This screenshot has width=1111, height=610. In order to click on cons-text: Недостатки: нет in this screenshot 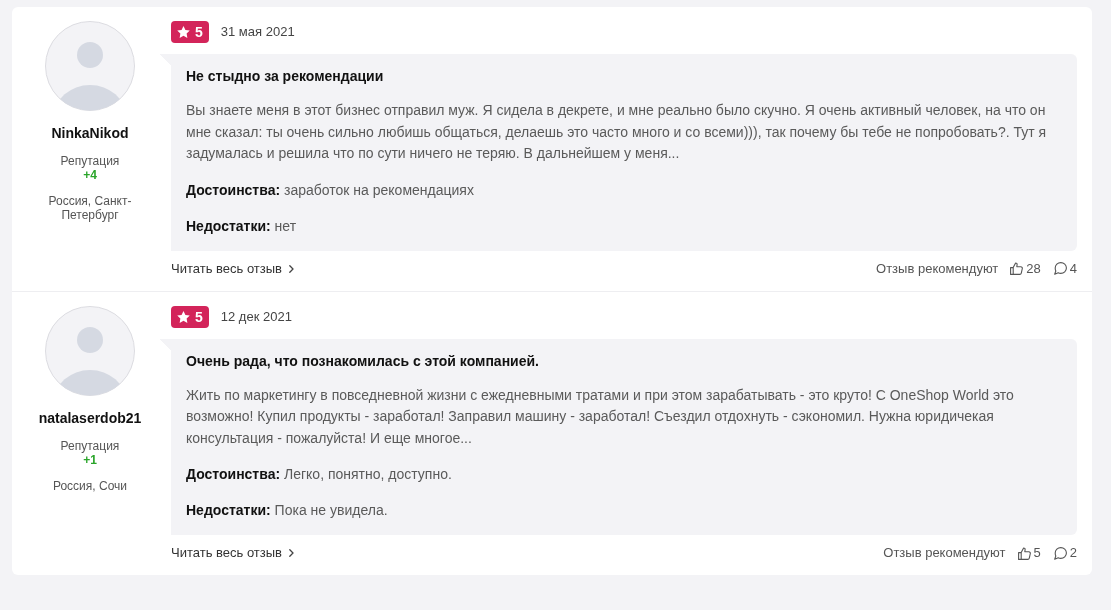, I will do `click(242, 226)`.